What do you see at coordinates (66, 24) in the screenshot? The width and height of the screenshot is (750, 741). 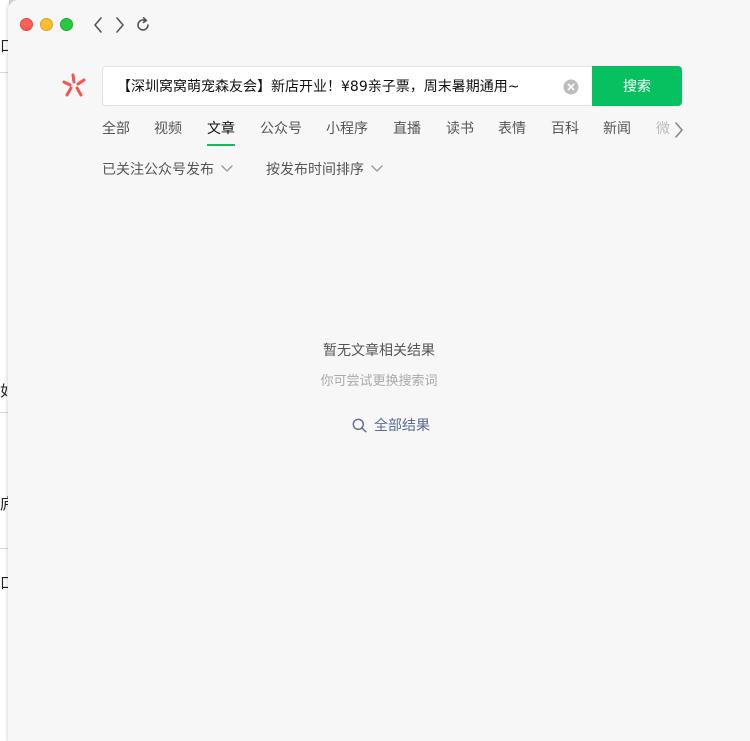 I see `zoom-window-button` at bounding box center [66, 24].